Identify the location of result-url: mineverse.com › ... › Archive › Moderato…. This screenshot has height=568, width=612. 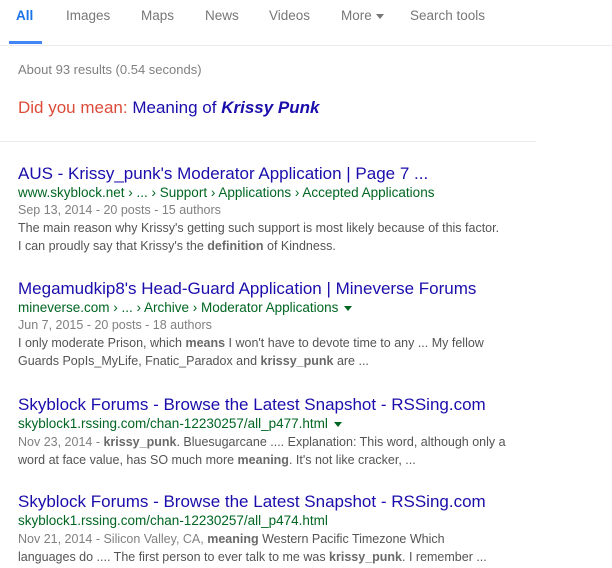
(278, 308).